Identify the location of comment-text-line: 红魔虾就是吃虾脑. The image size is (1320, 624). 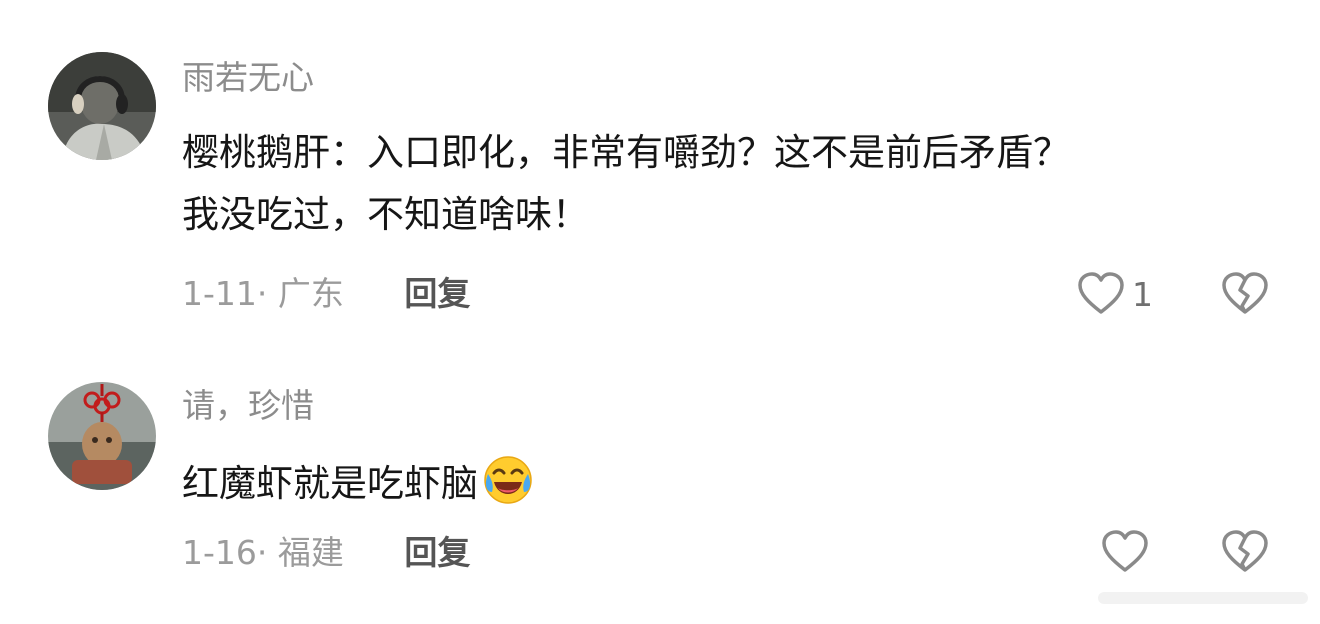
(330, 483).